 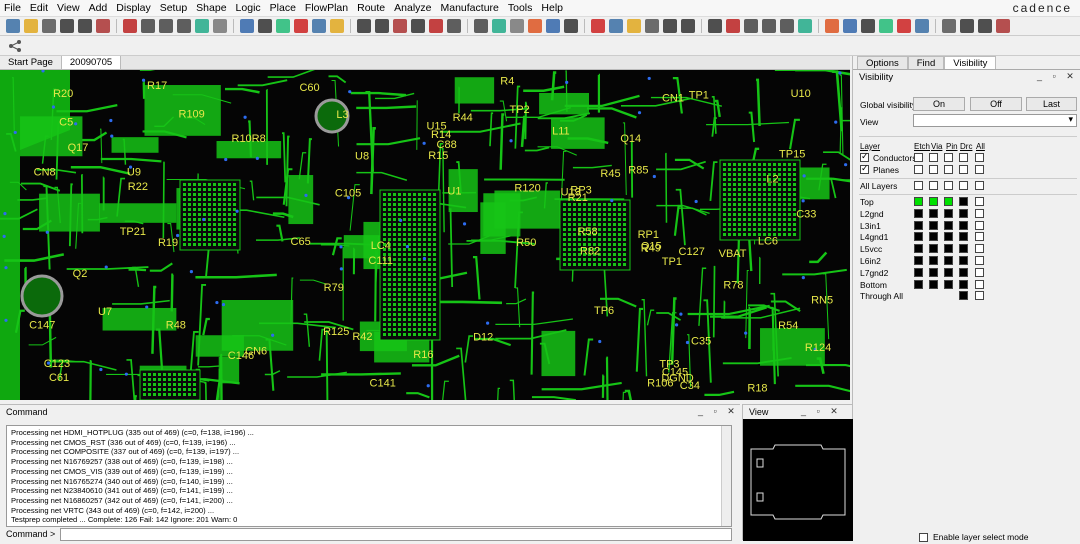 What do you see at coordinates (283, 8) in the screenshot?
I see `menu-place: Place` at bounding box center [283, 8].